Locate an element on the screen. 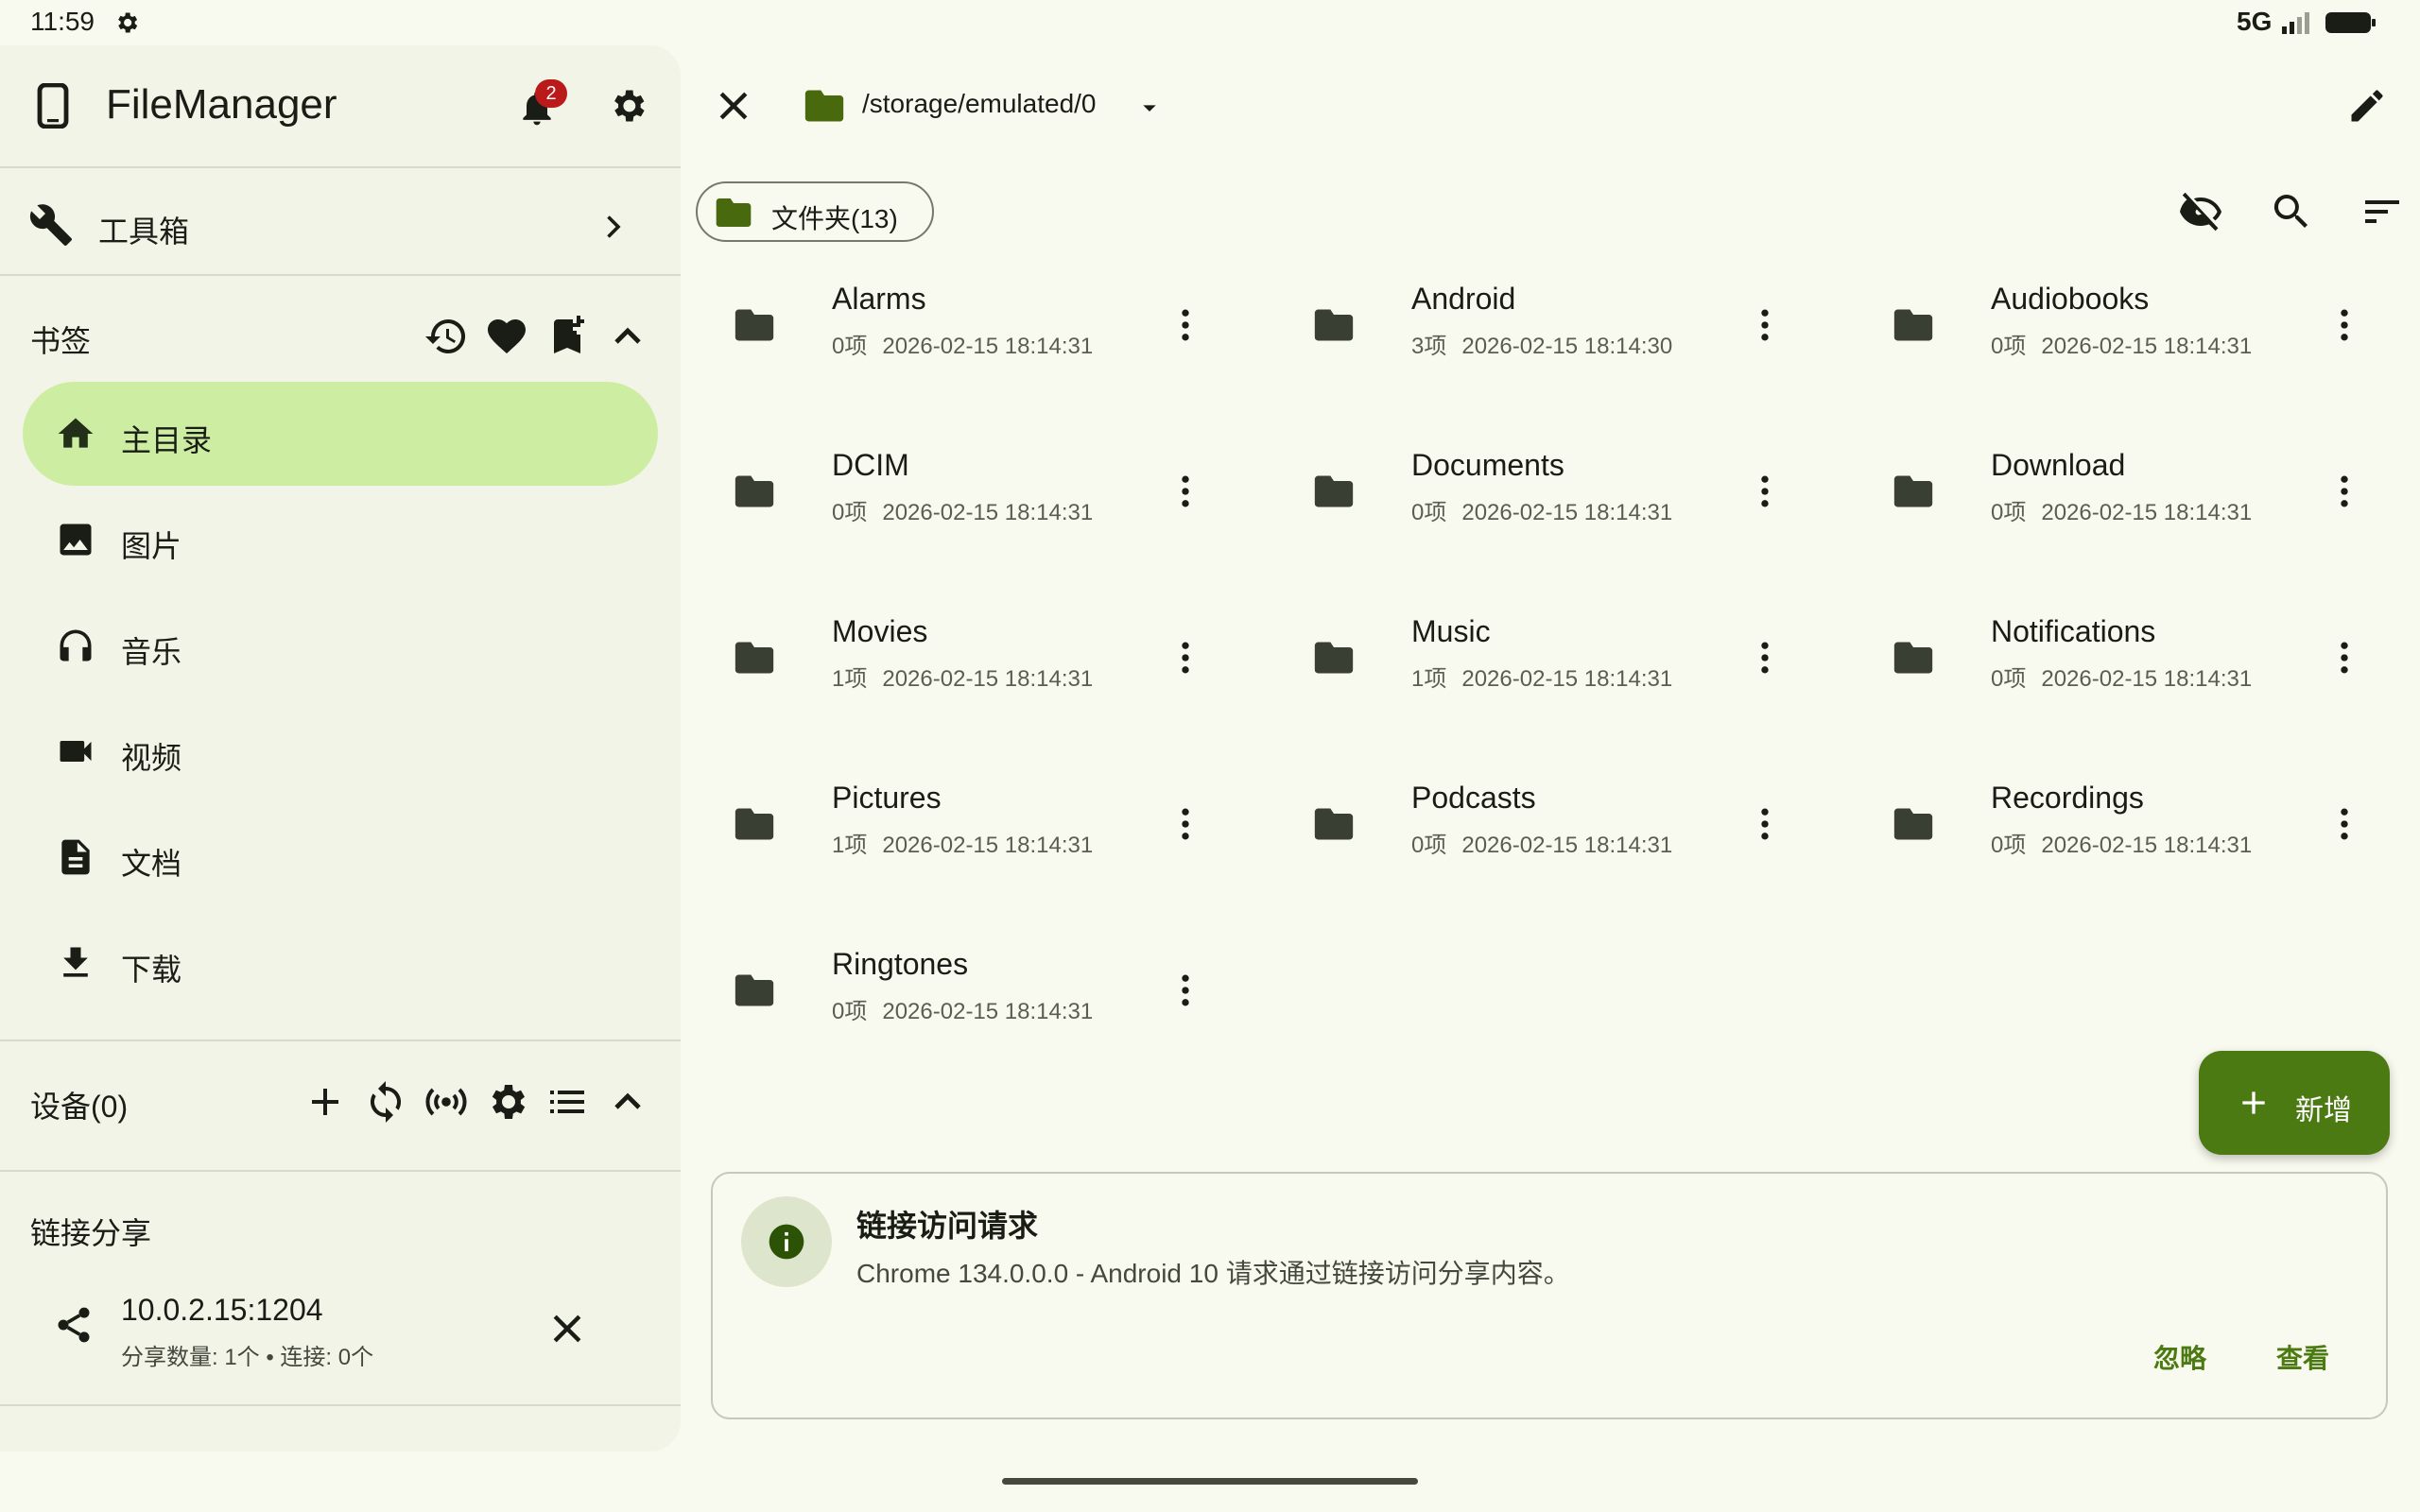 This screenshot has height=1512, width=2420. file-item: Notifications 0项 2026-02-15 18:14:31 is located at coordinates (2144, 673).